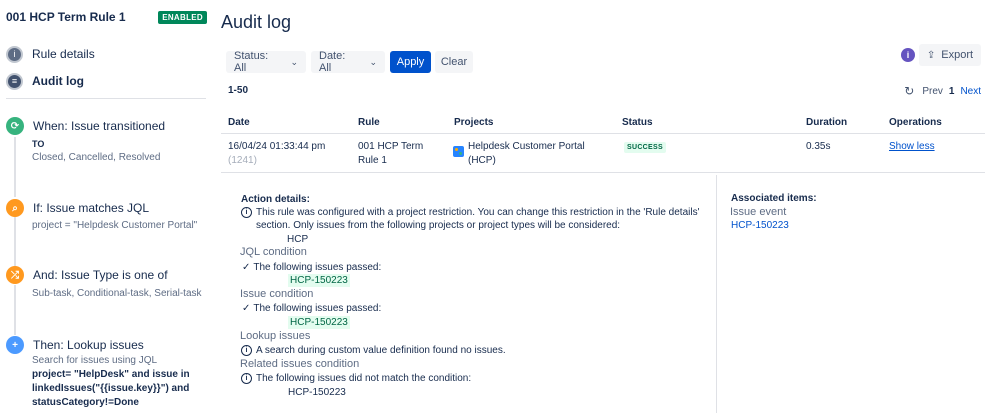 The width and height of the screenshot is (999, 413). I want to click on nav-rule-details-label: Rule details, so click(63, 54).